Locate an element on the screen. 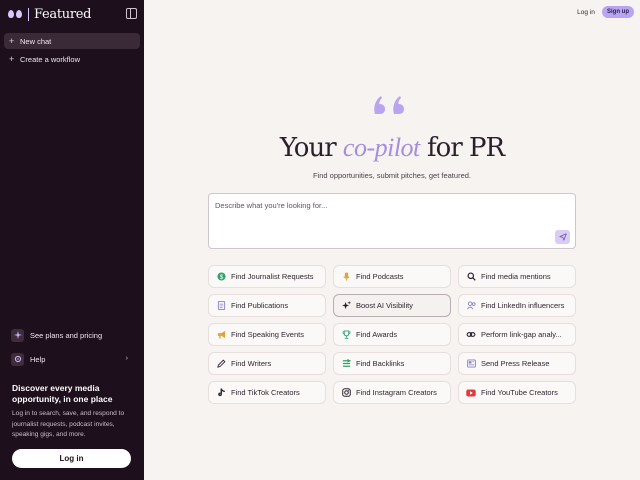 The image size is (640, 480). chip-find-instagram-creators: Find Instagram Creators is located at coordinates (392, 392).